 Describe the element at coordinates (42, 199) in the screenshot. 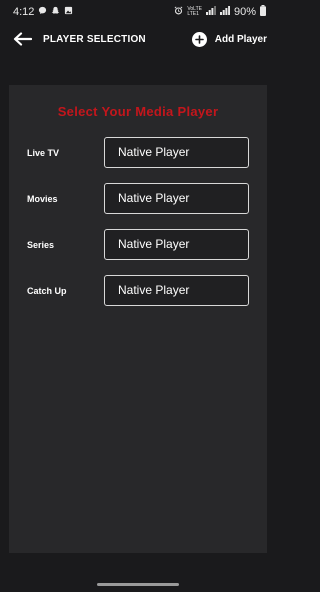

I see `row-label-movies: Movies` at that location.